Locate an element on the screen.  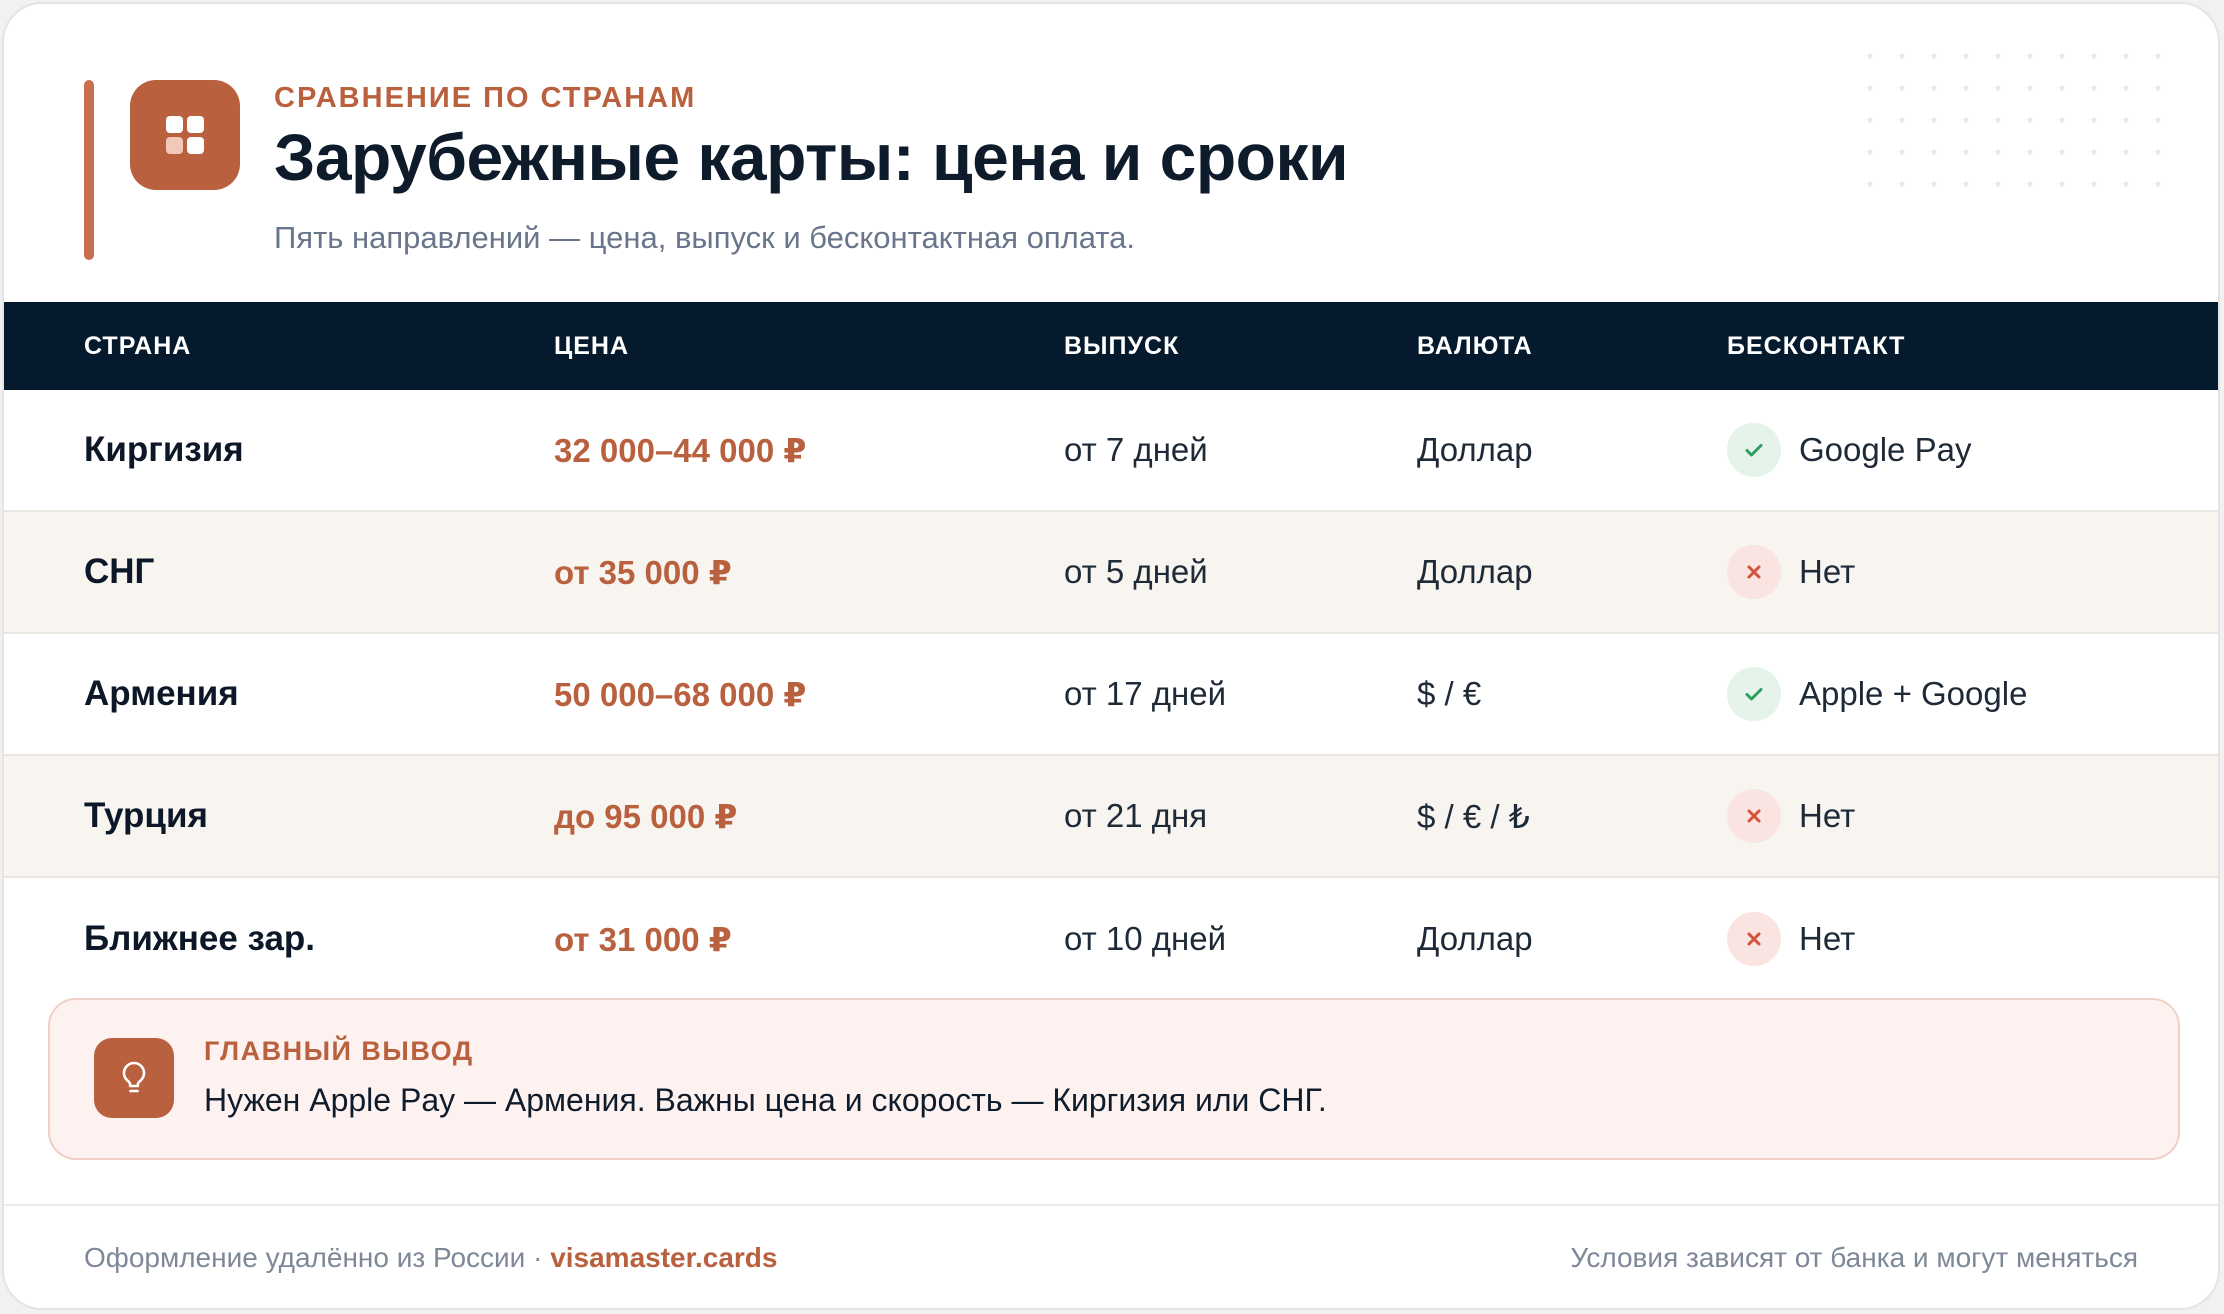
table-header: СТРАНА ЦЕНА ВЫПУСК ВАЛЮТА БЕСКОНТАКТ is located at coordinates (1111, 346).